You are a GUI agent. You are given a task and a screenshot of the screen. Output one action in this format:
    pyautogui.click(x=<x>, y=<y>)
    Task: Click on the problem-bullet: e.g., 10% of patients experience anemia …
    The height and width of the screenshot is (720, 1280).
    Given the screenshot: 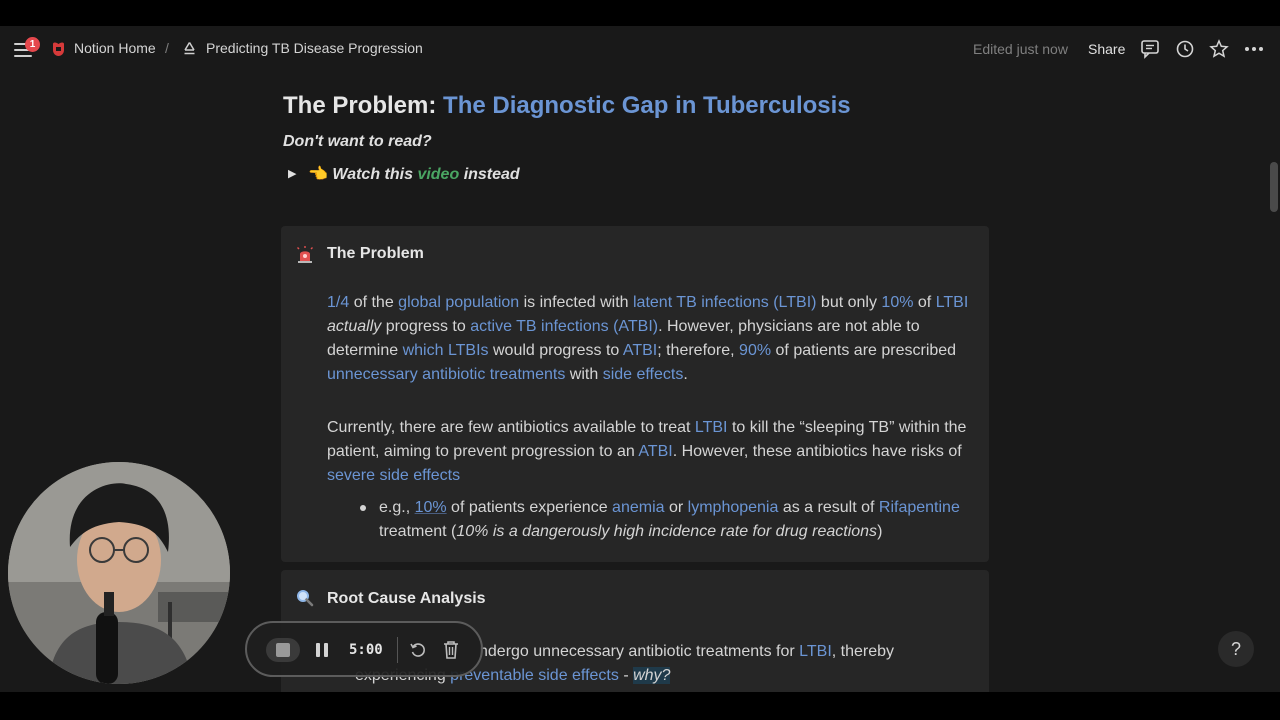 What is the action you would take?
    pyautogui.click(x=669, y=519)
    